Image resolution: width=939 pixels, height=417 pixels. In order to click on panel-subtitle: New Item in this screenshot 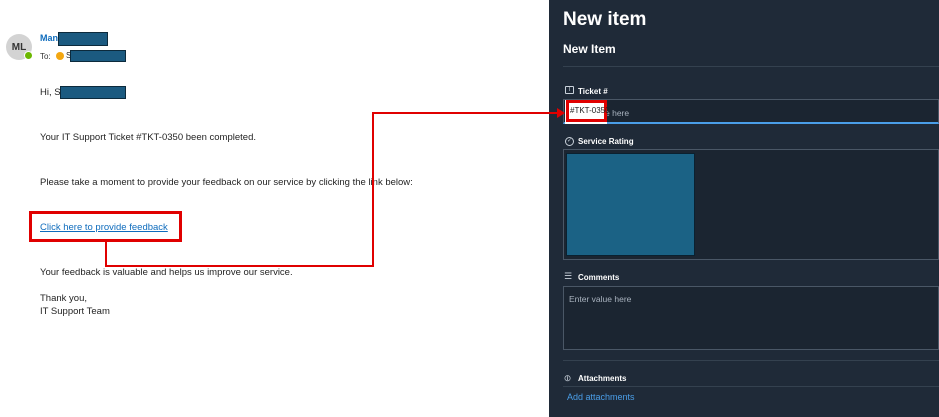, I will do `click(589, 49)`.